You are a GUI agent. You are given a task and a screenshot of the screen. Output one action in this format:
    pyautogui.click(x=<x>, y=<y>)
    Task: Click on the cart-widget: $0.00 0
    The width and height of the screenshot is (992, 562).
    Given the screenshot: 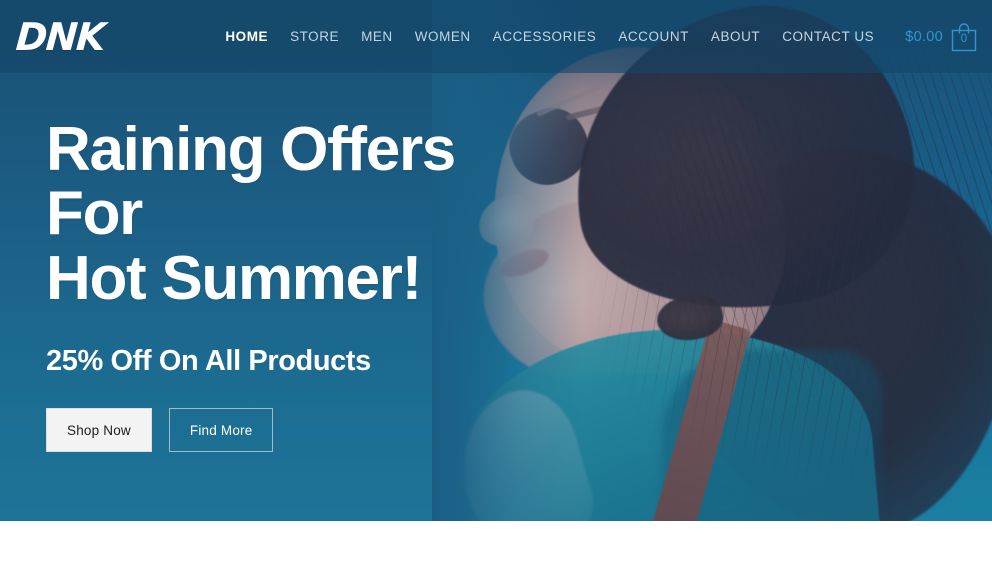 What is the action you would take?
    pyautogui.click(x=941, y=37)
    